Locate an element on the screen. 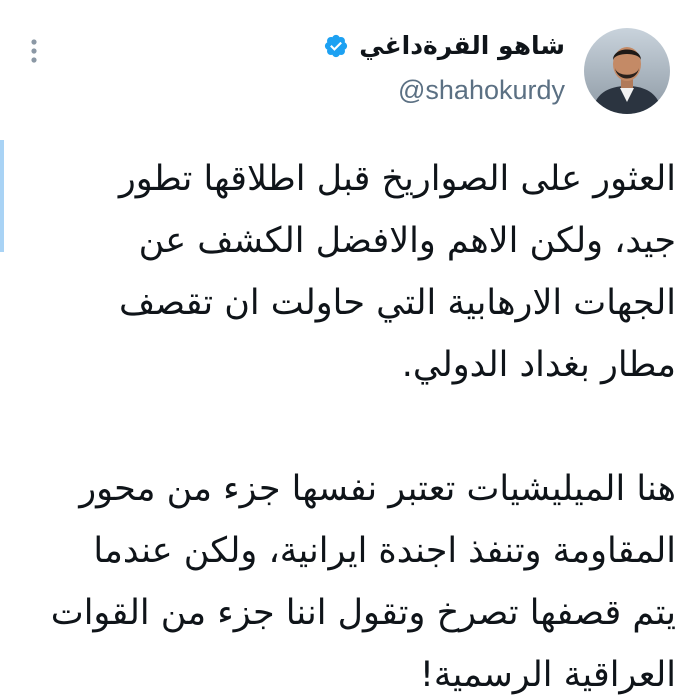 The image size is (700, 699). more-options-button is located at coordinates (34, 51).